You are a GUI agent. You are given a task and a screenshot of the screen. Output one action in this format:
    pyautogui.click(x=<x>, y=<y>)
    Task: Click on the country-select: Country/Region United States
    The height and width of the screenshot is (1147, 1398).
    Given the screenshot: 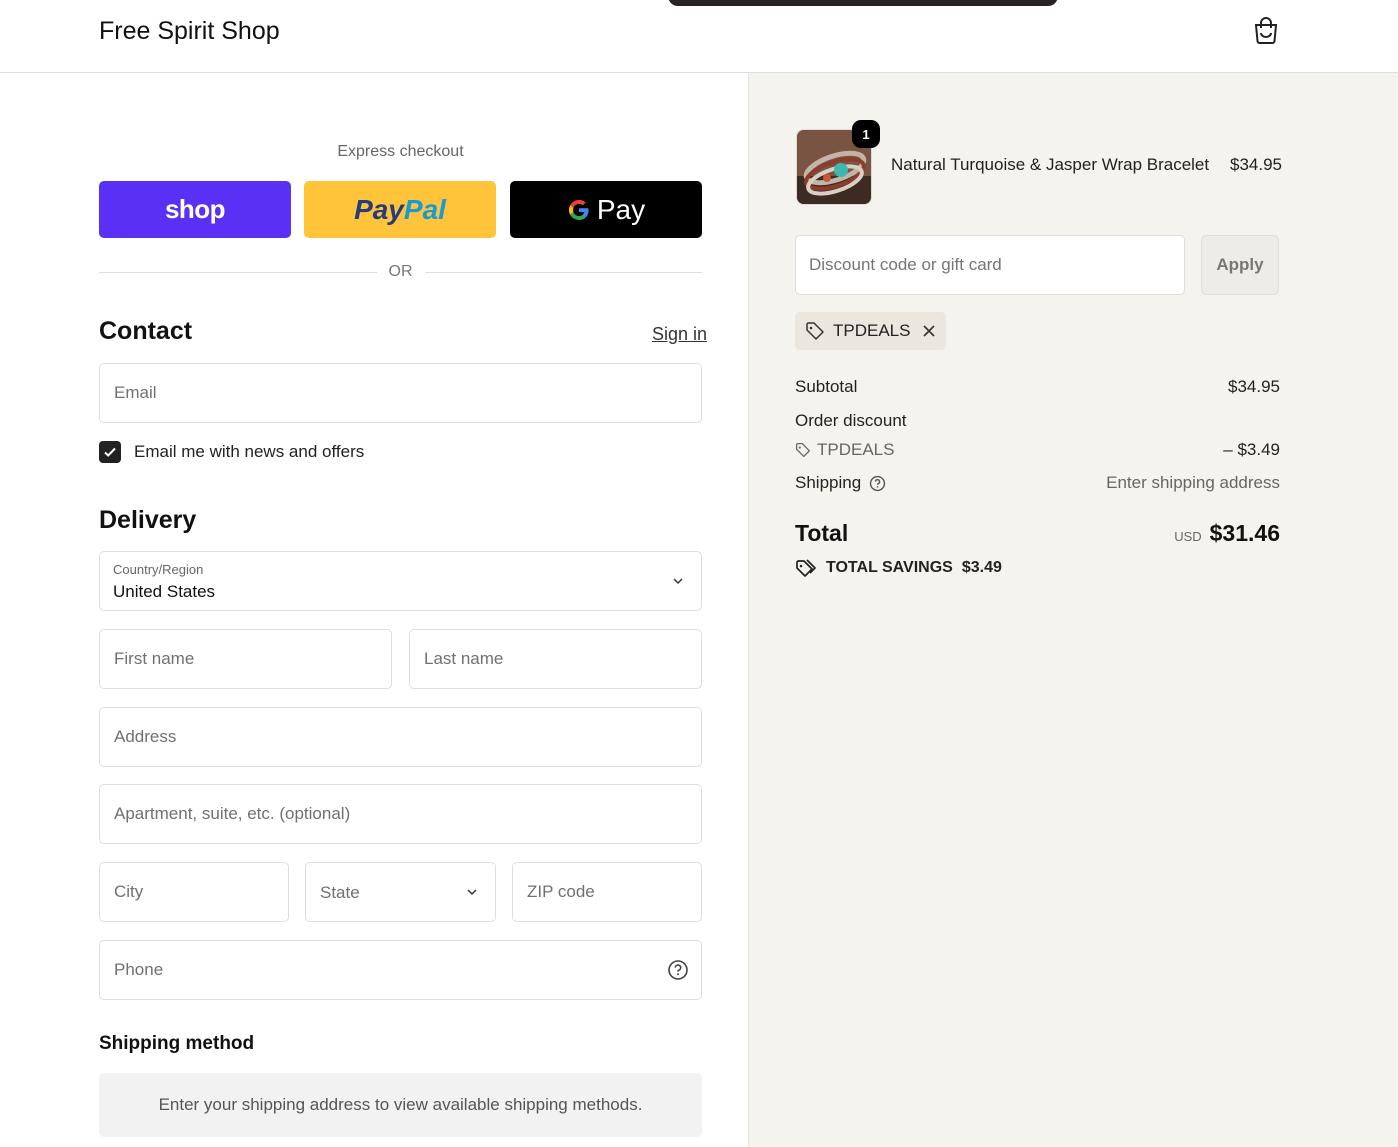 What is the action you would take?
    pyautogui.click(x=400, y=581)
    